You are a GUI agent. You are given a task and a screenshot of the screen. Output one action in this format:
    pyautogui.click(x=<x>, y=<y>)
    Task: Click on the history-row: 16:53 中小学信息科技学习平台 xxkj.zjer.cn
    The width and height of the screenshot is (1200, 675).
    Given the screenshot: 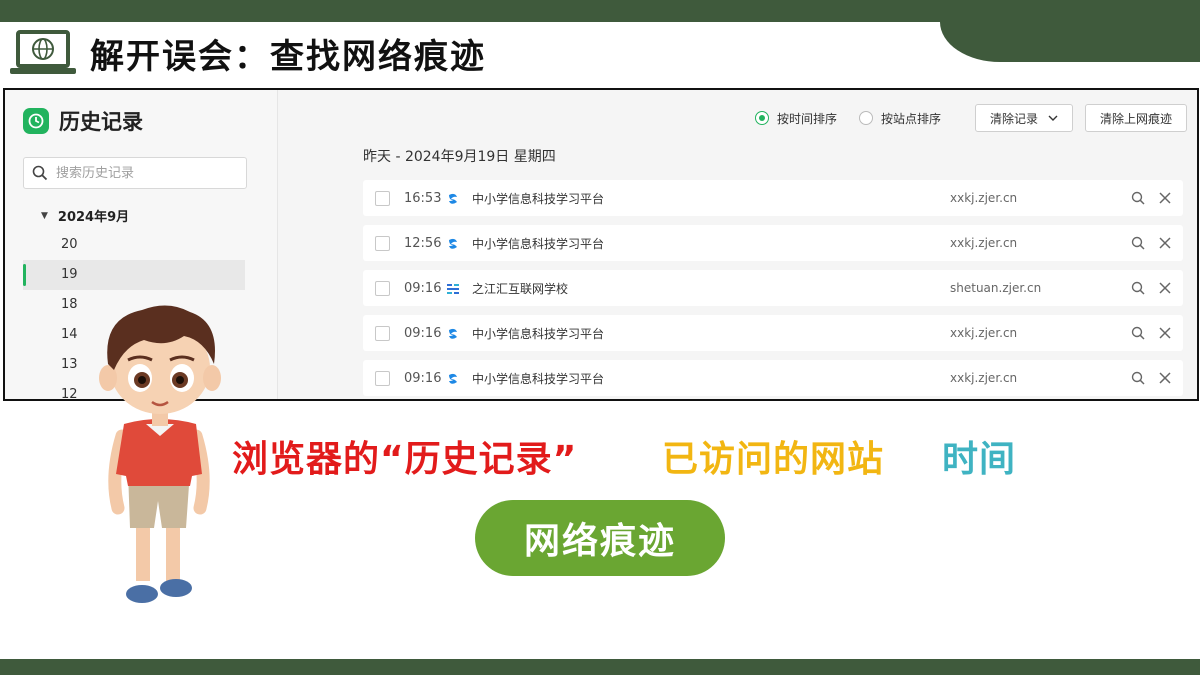 What is the action you would take?
    pyautogui.click(x=773, y=198)
    